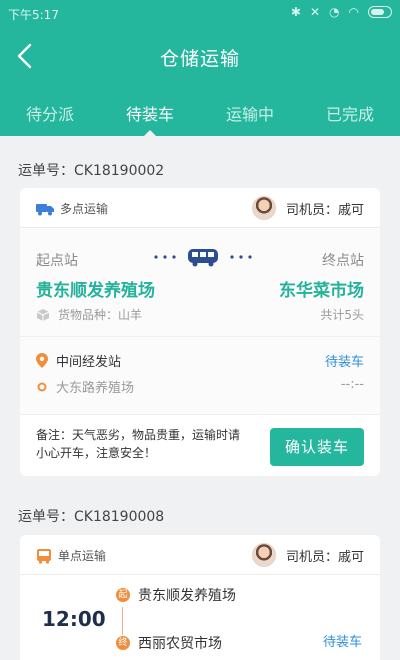  I want to click on bus-icon, so click(44, 556).